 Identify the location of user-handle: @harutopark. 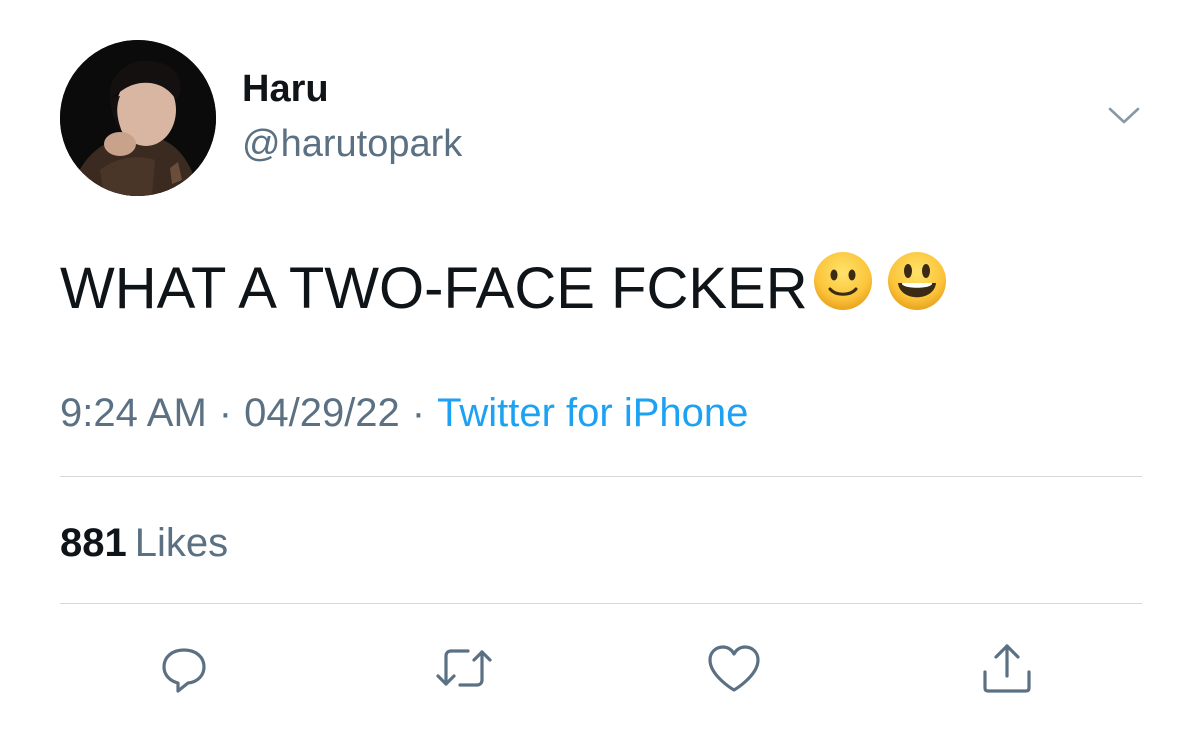
(352, 144).